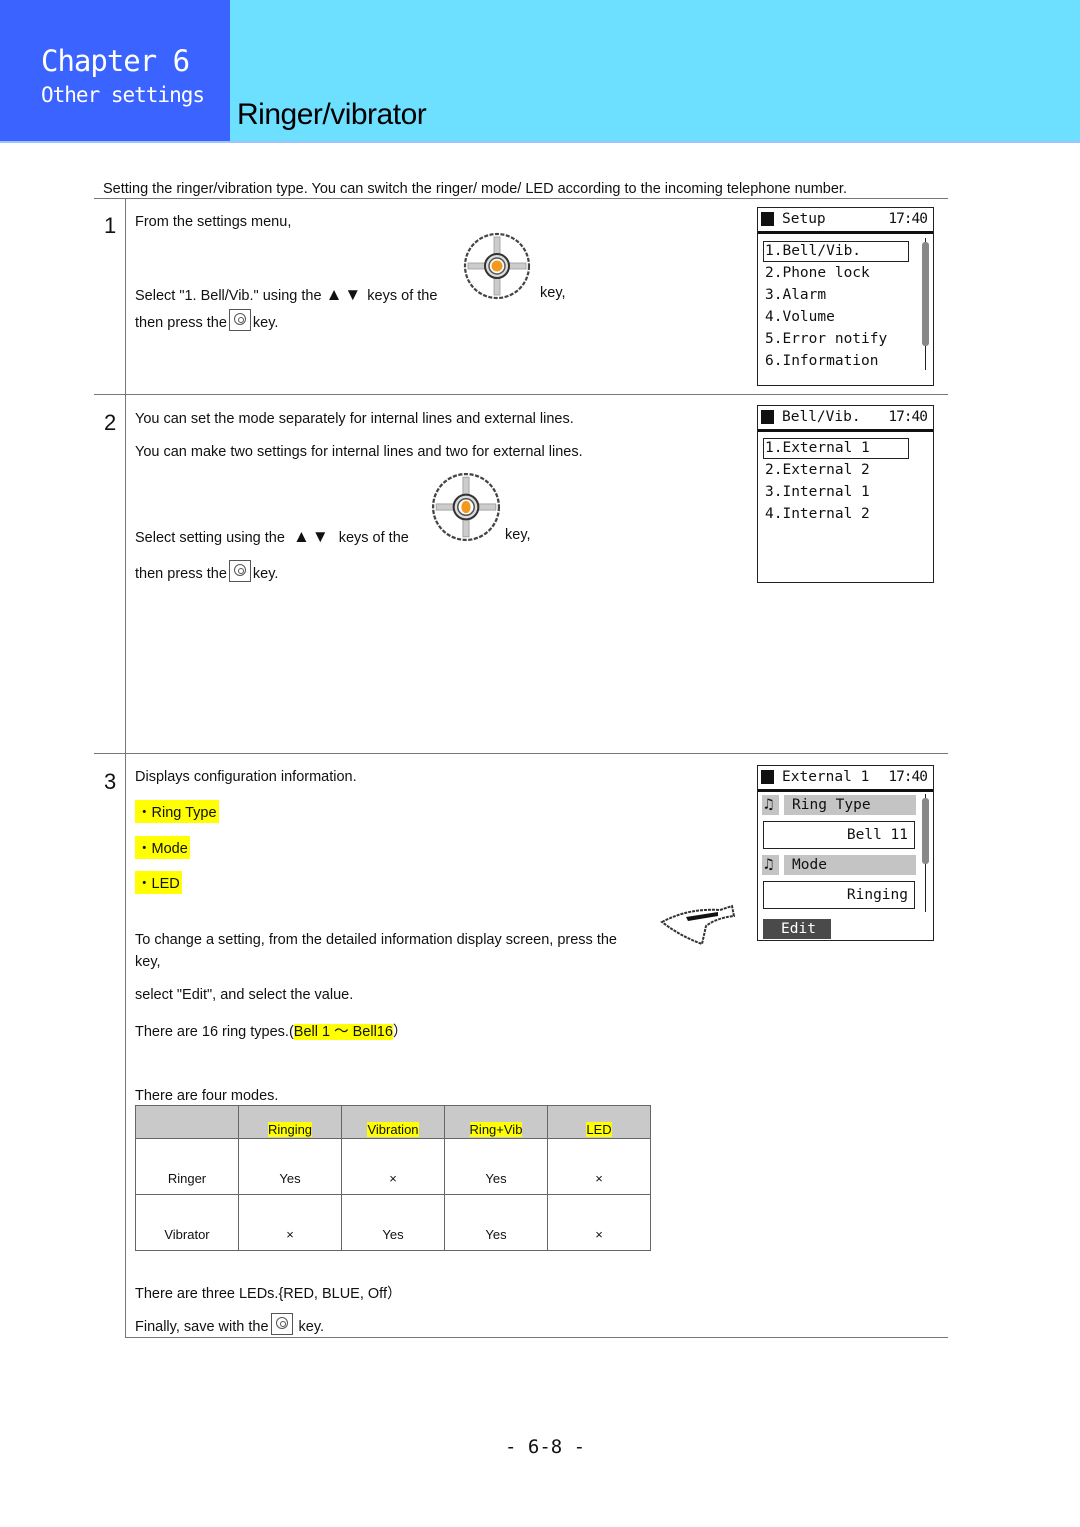 The image size is (1080, 1527). Describe the element at coordinates (817, 470) in the screenshot. I see `menu-item: 2.External 2` at that location.